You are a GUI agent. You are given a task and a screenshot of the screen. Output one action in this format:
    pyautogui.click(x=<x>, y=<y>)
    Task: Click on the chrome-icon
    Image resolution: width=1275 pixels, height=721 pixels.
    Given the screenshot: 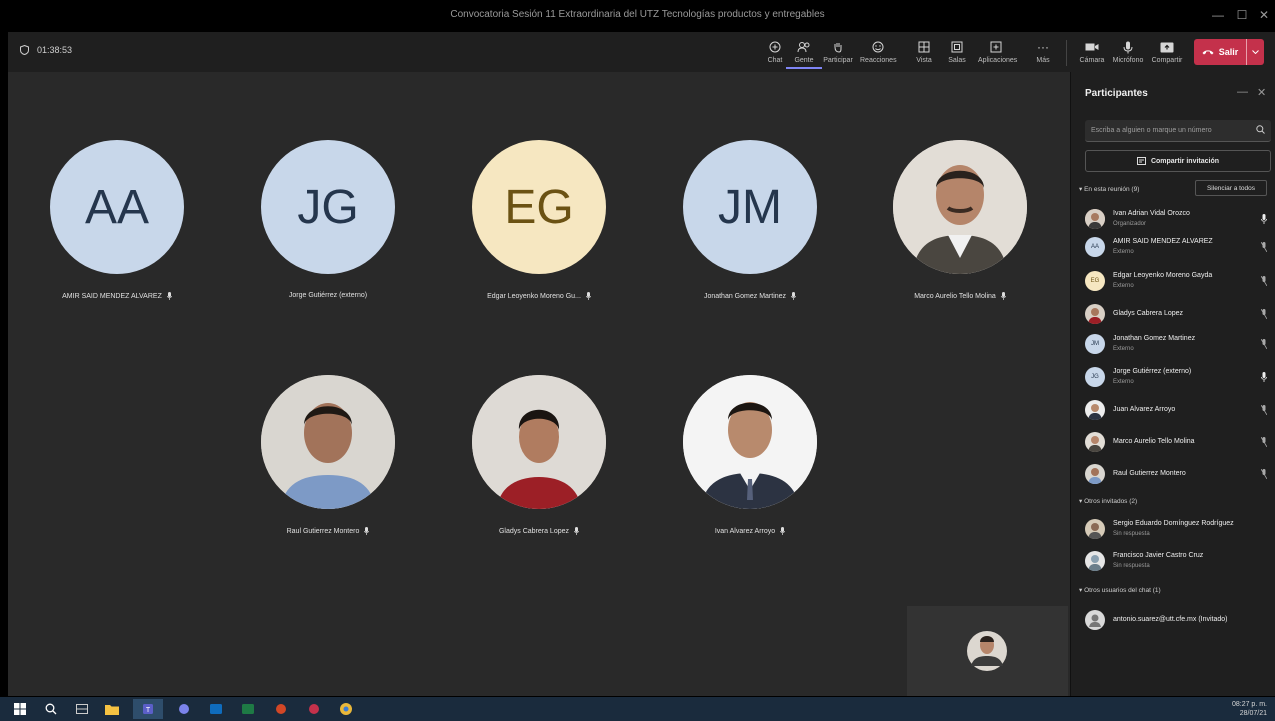 What is the action you would take?
    pyautogui.click(x=346, y=709)
    